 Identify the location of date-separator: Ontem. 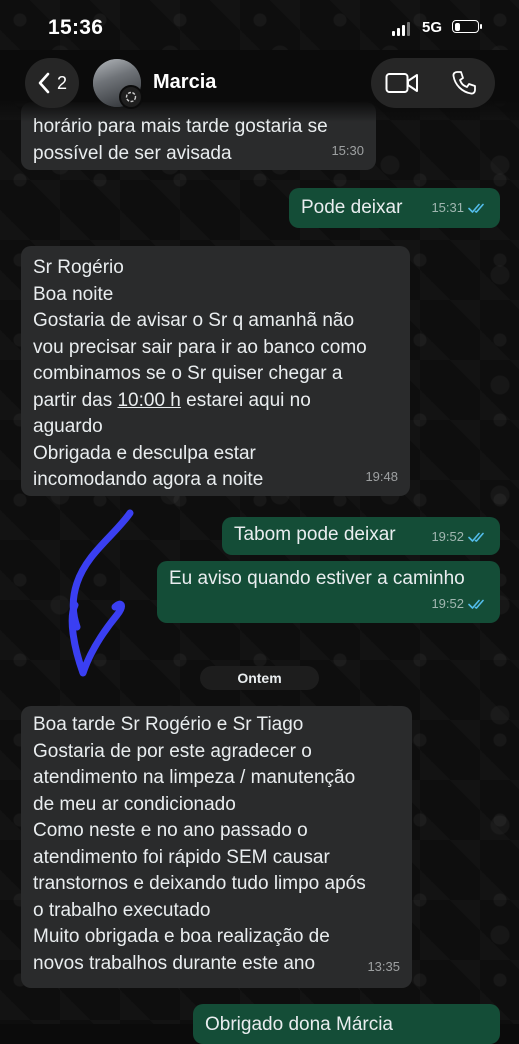
(259, 678).